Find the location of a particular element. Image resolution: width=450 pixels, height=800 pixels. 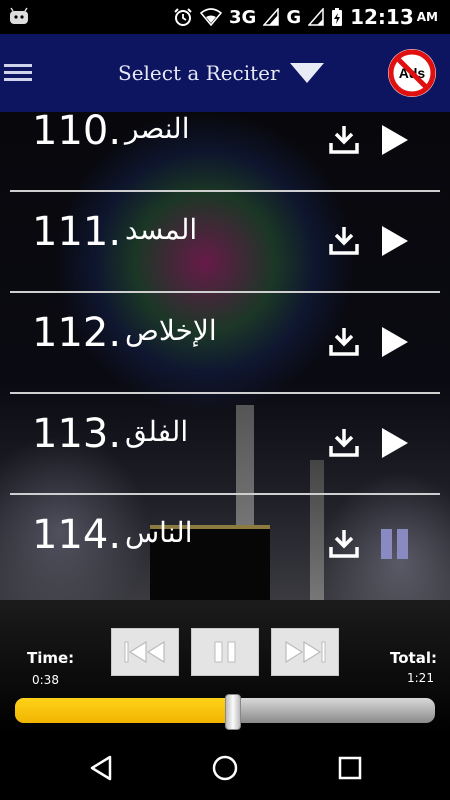

total-label: Total: is located at coordinates (413, 658).